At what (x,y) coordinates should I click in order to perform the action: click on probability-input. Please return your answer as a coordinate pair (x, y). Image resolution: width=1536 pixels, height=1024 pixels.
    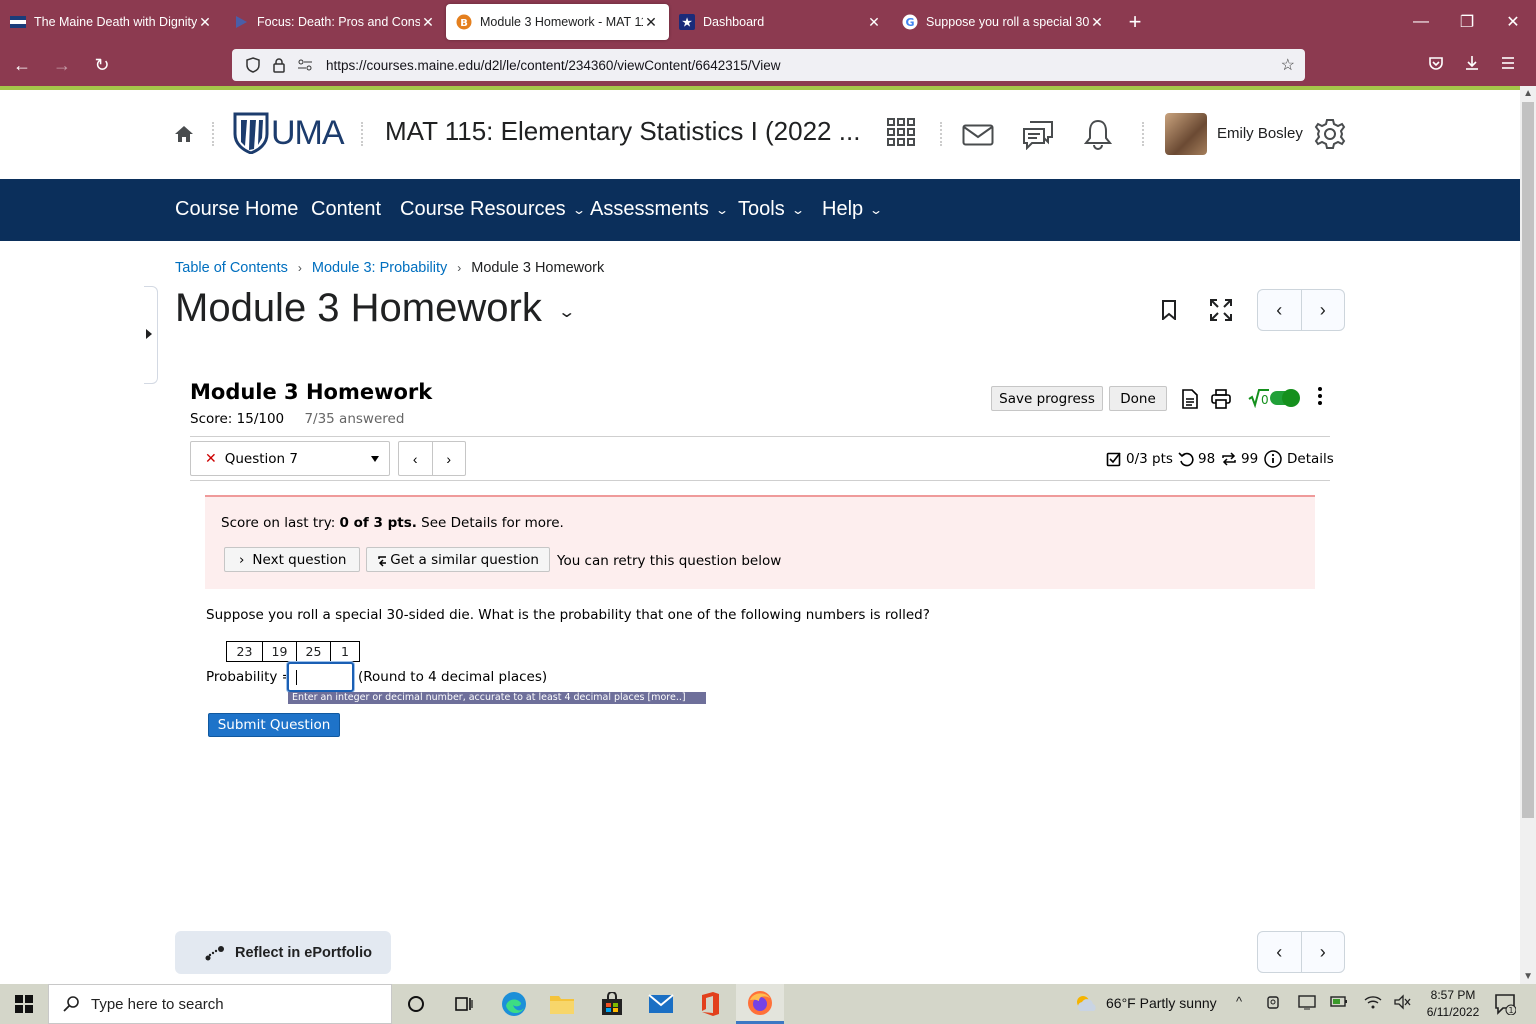
    Looking at the image, I should click on (320, 677).